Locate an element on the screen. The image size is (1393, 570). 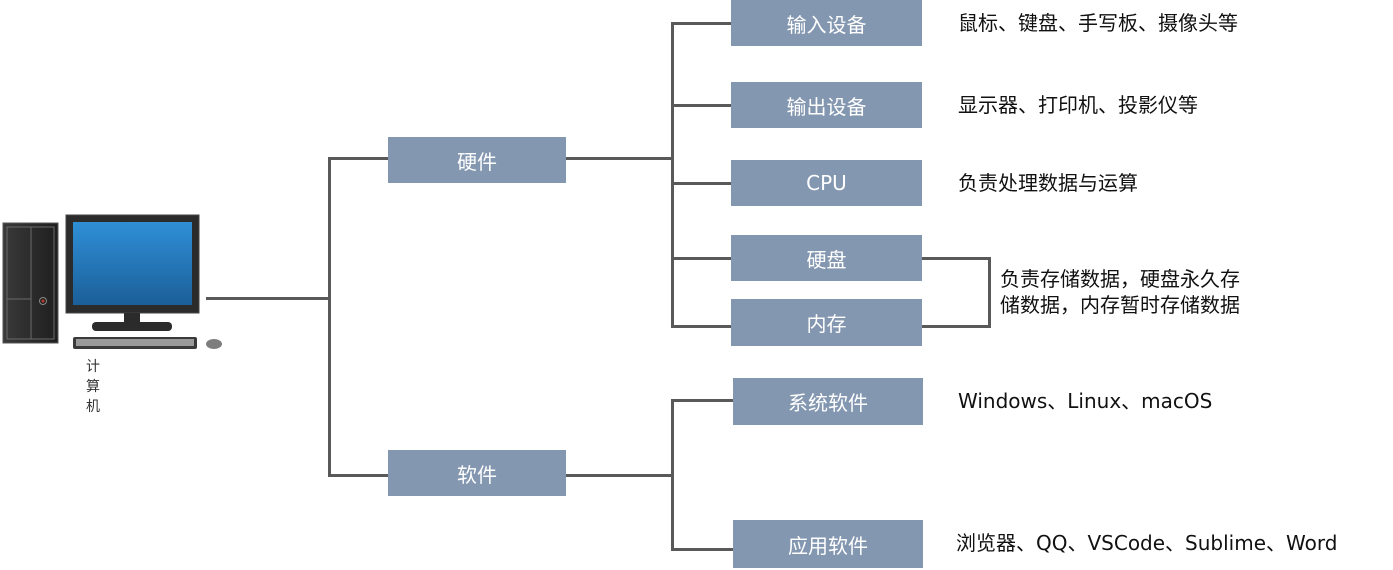
bracket-memory is located at coordinates (956, 326).